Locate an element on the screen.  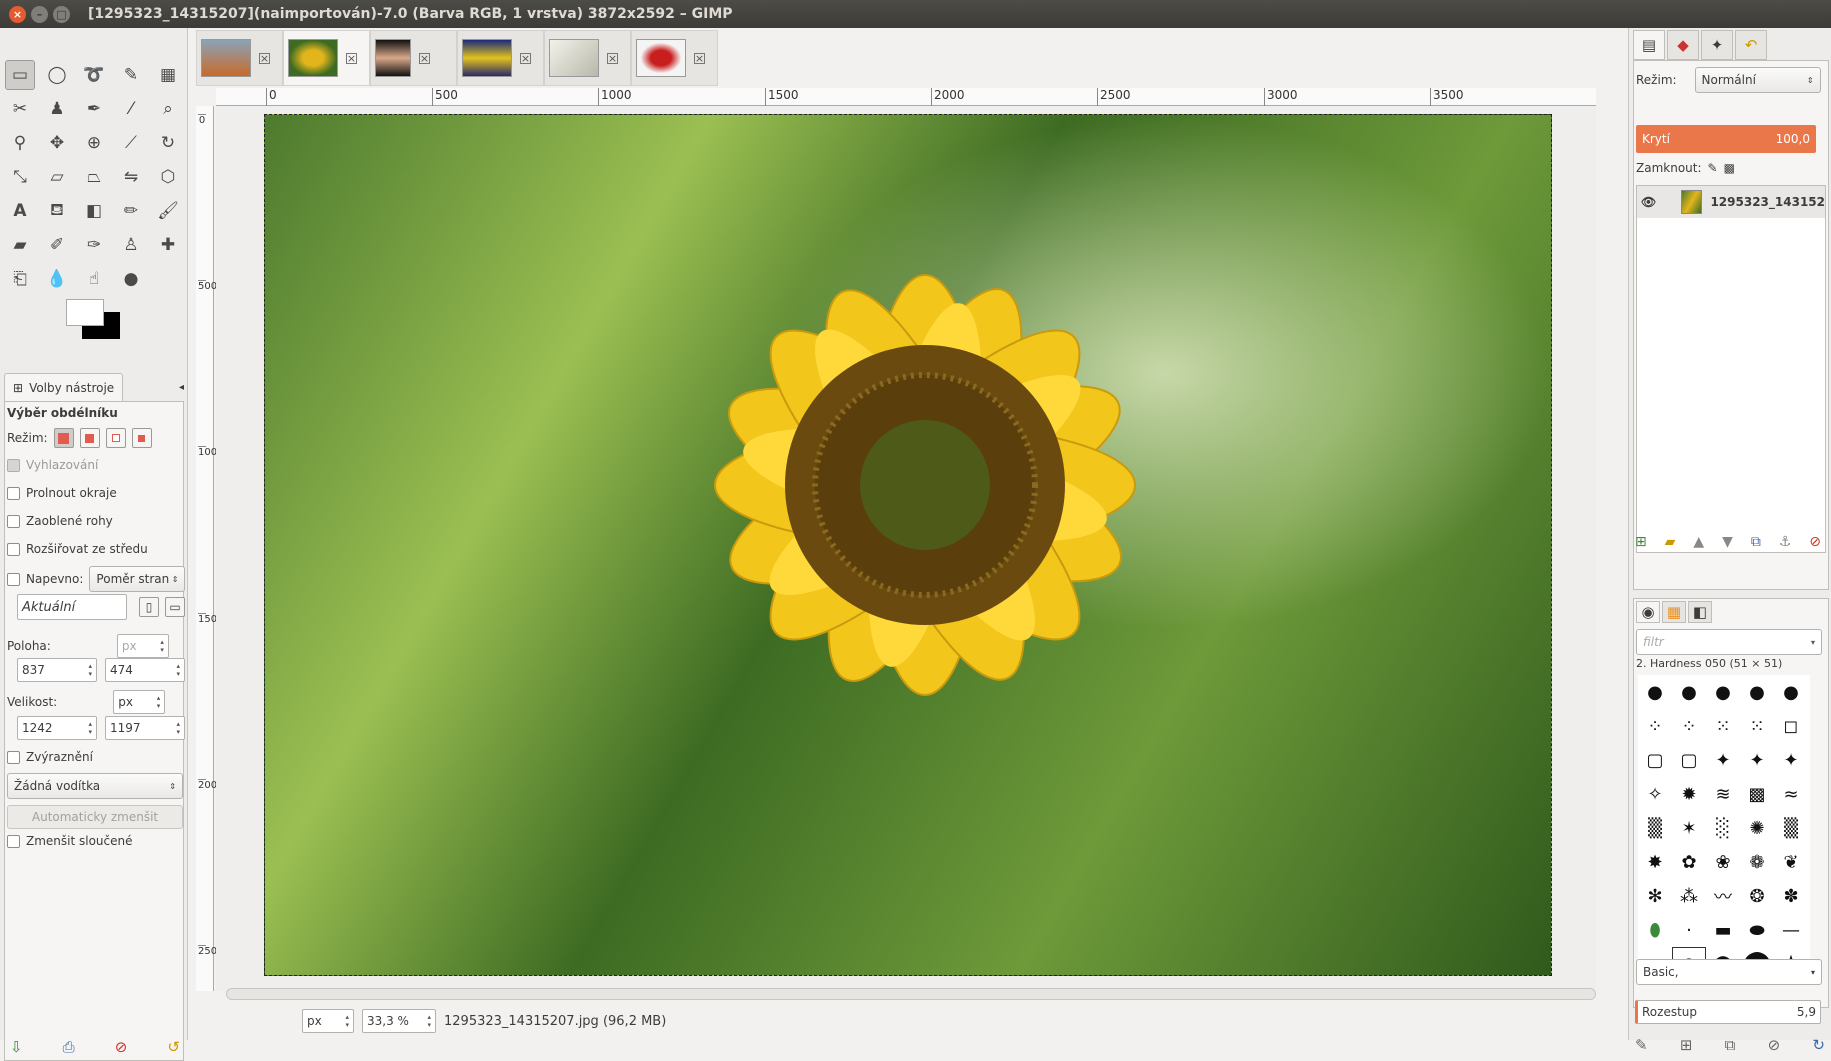
paths-tab-icon: ✦ is located at coordinates (1717, 45).